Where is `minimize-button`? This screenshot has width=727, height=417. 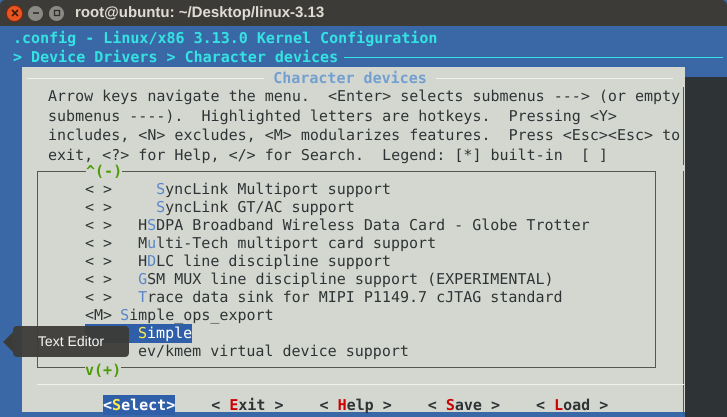 minimize-button is located at coordinates (35, 13).